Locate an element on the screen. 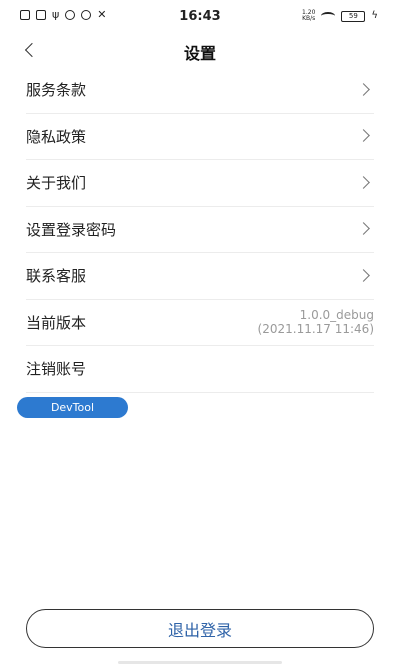  network-speed: 1.20 KB/s is located at coordinates (308, 16).